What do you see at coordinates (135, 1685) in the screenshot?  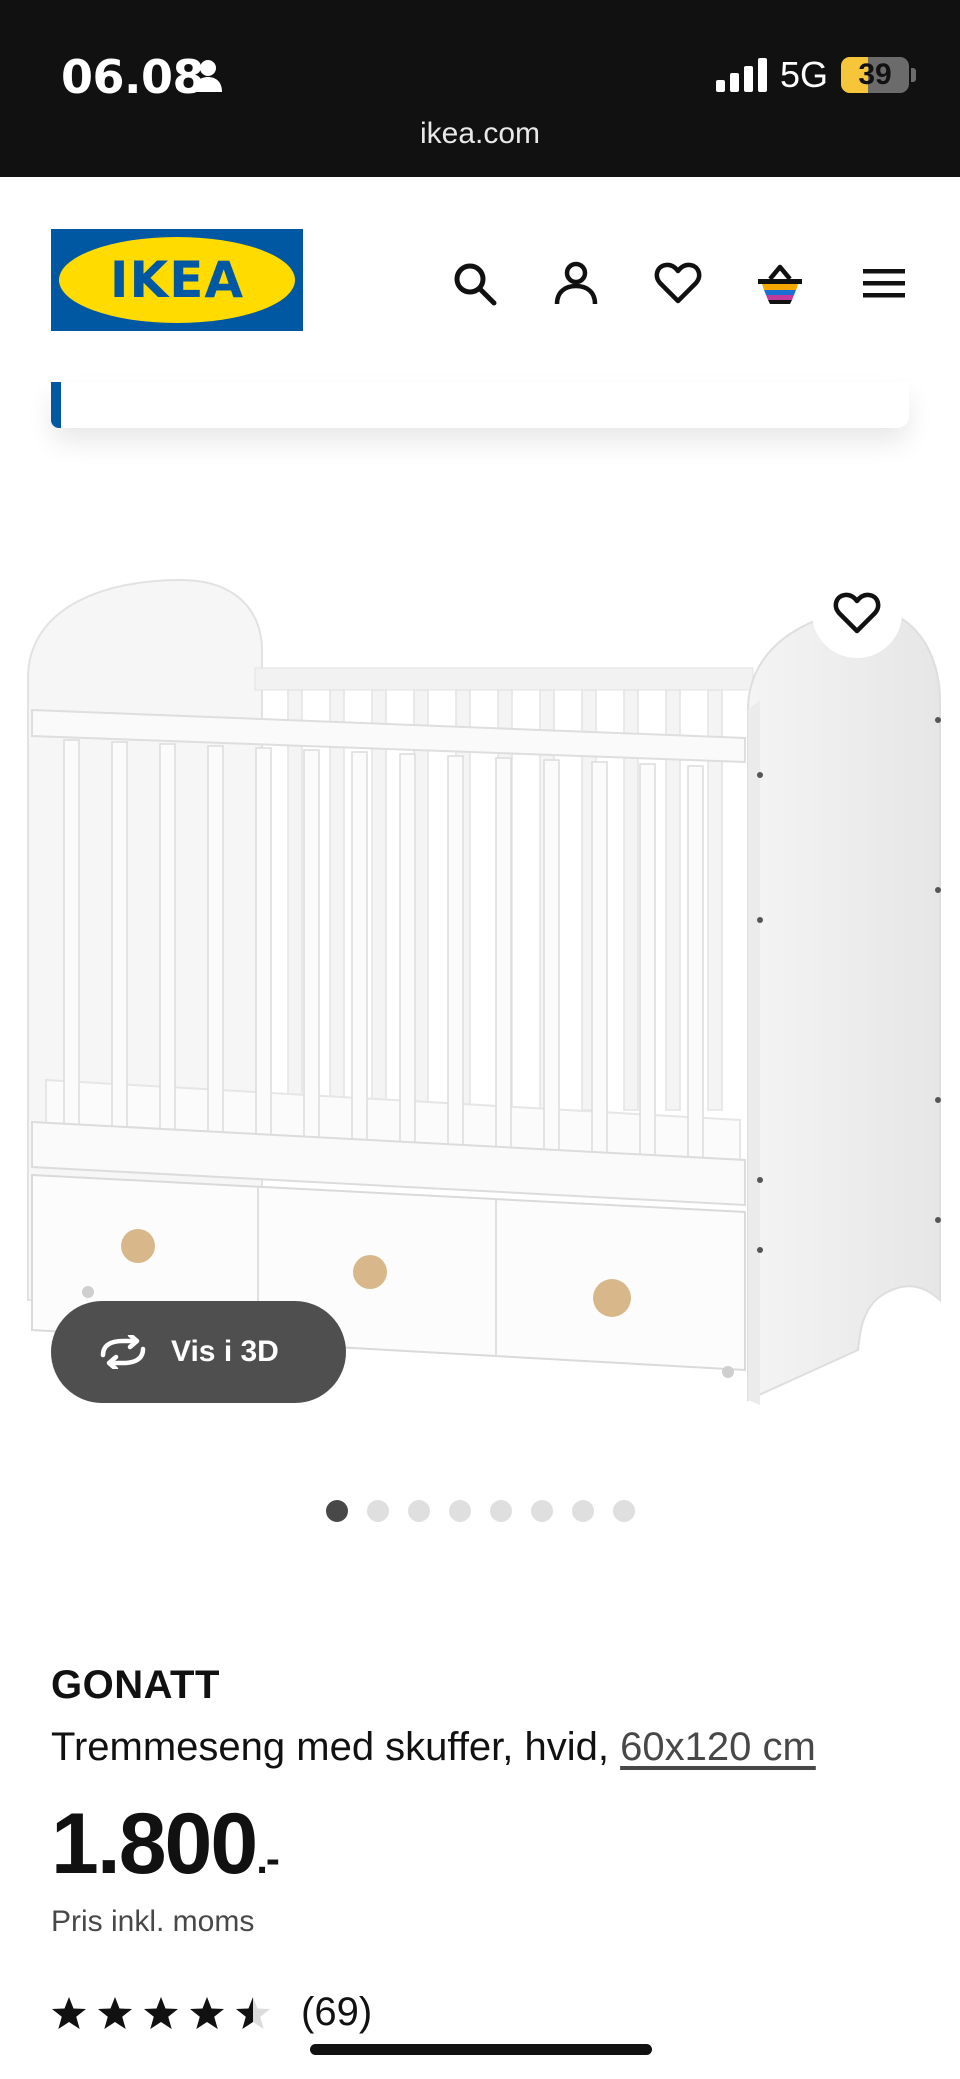 I see `product-name: GONATT` at bounding box center [135, 1685].